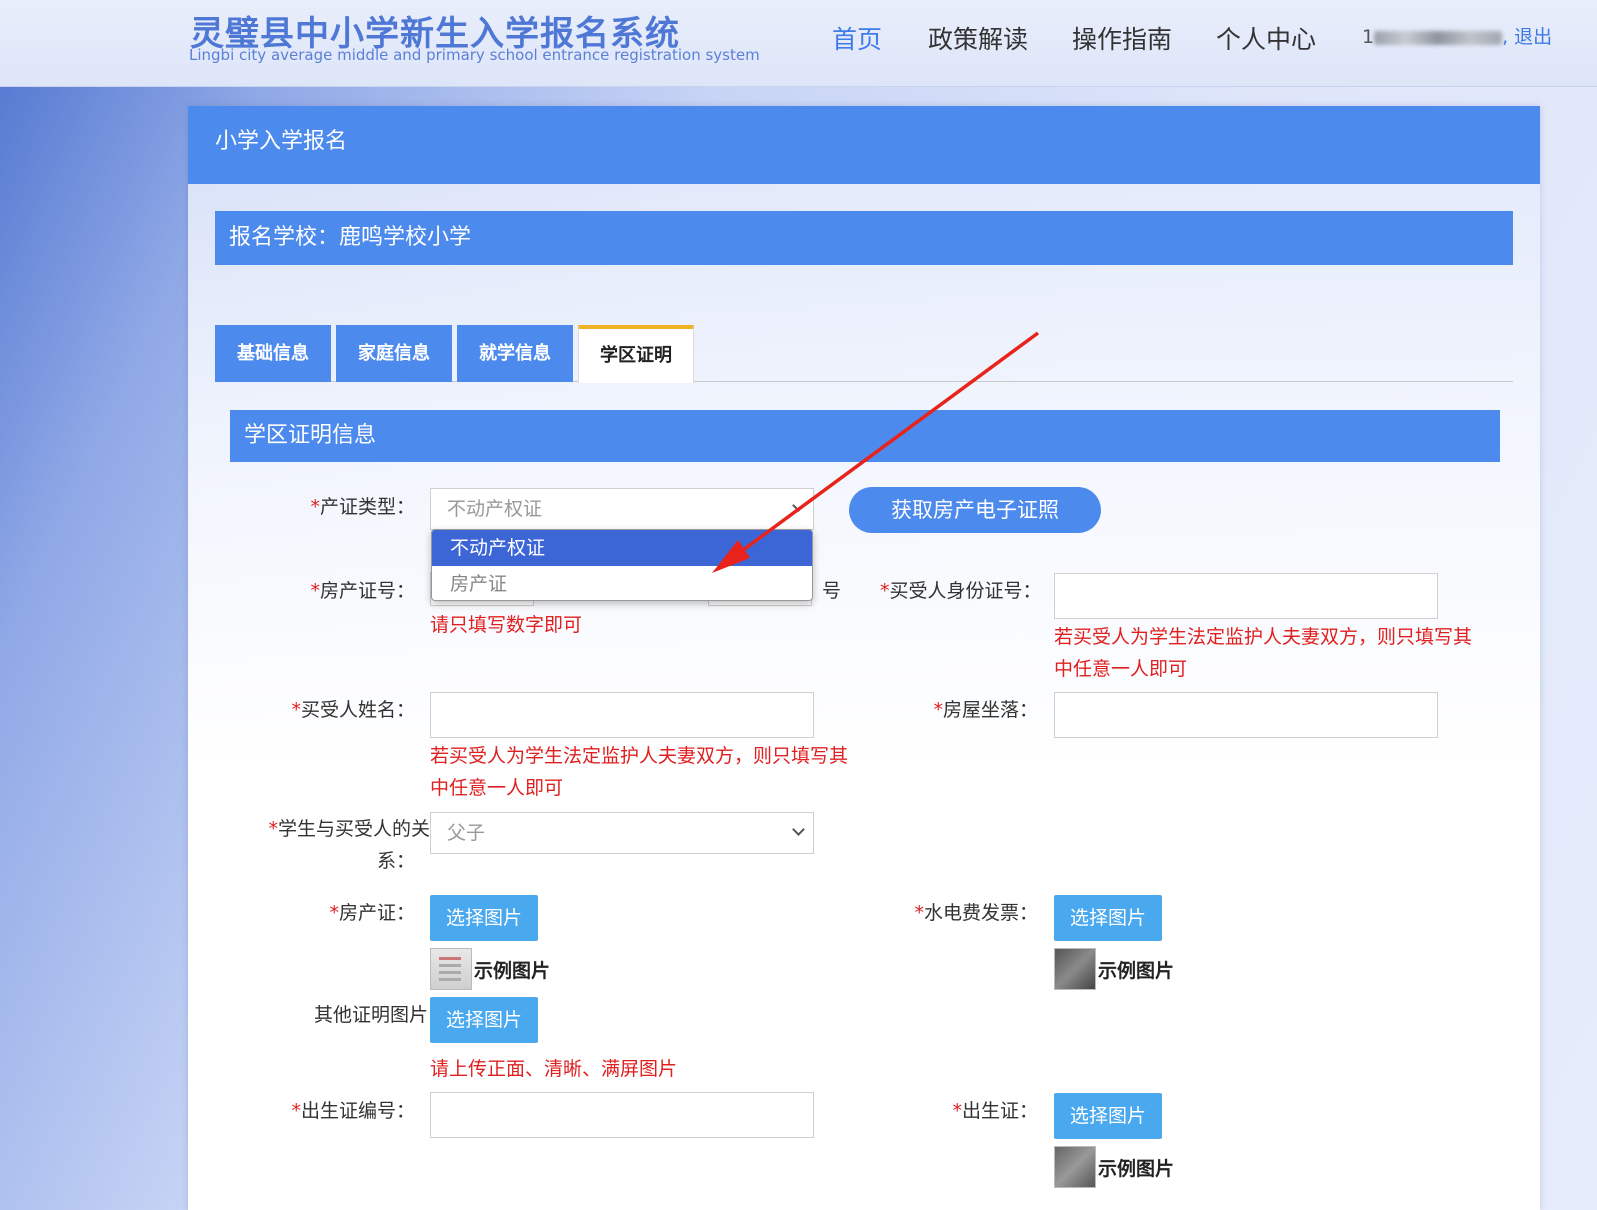 This screenshot has height=1210, width=1597. Describe the element at coordinates (864, 145) in the screenshot. I see `panel-title: 小学入学报名` at that location.